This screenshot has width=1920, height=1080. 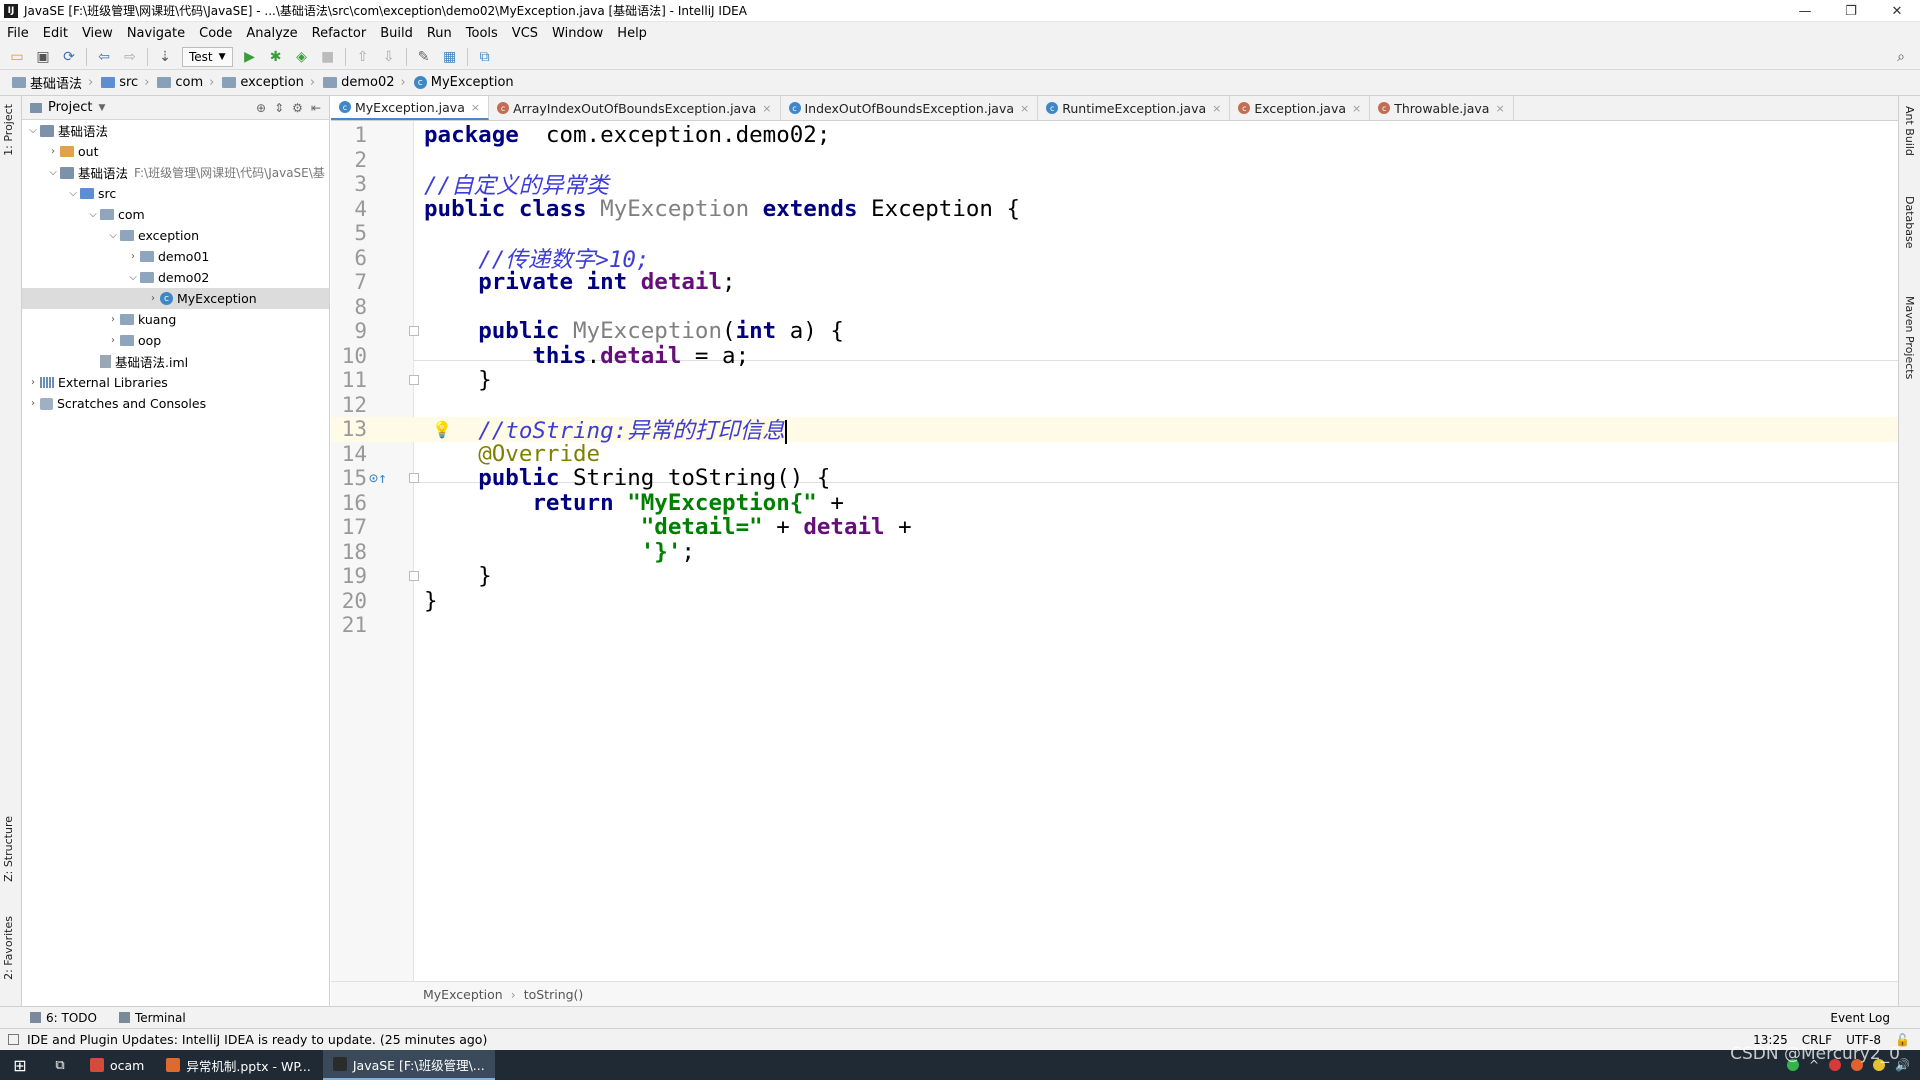 I want to click on settings-wrench-icon: ✎, so click(x=424, y=57).